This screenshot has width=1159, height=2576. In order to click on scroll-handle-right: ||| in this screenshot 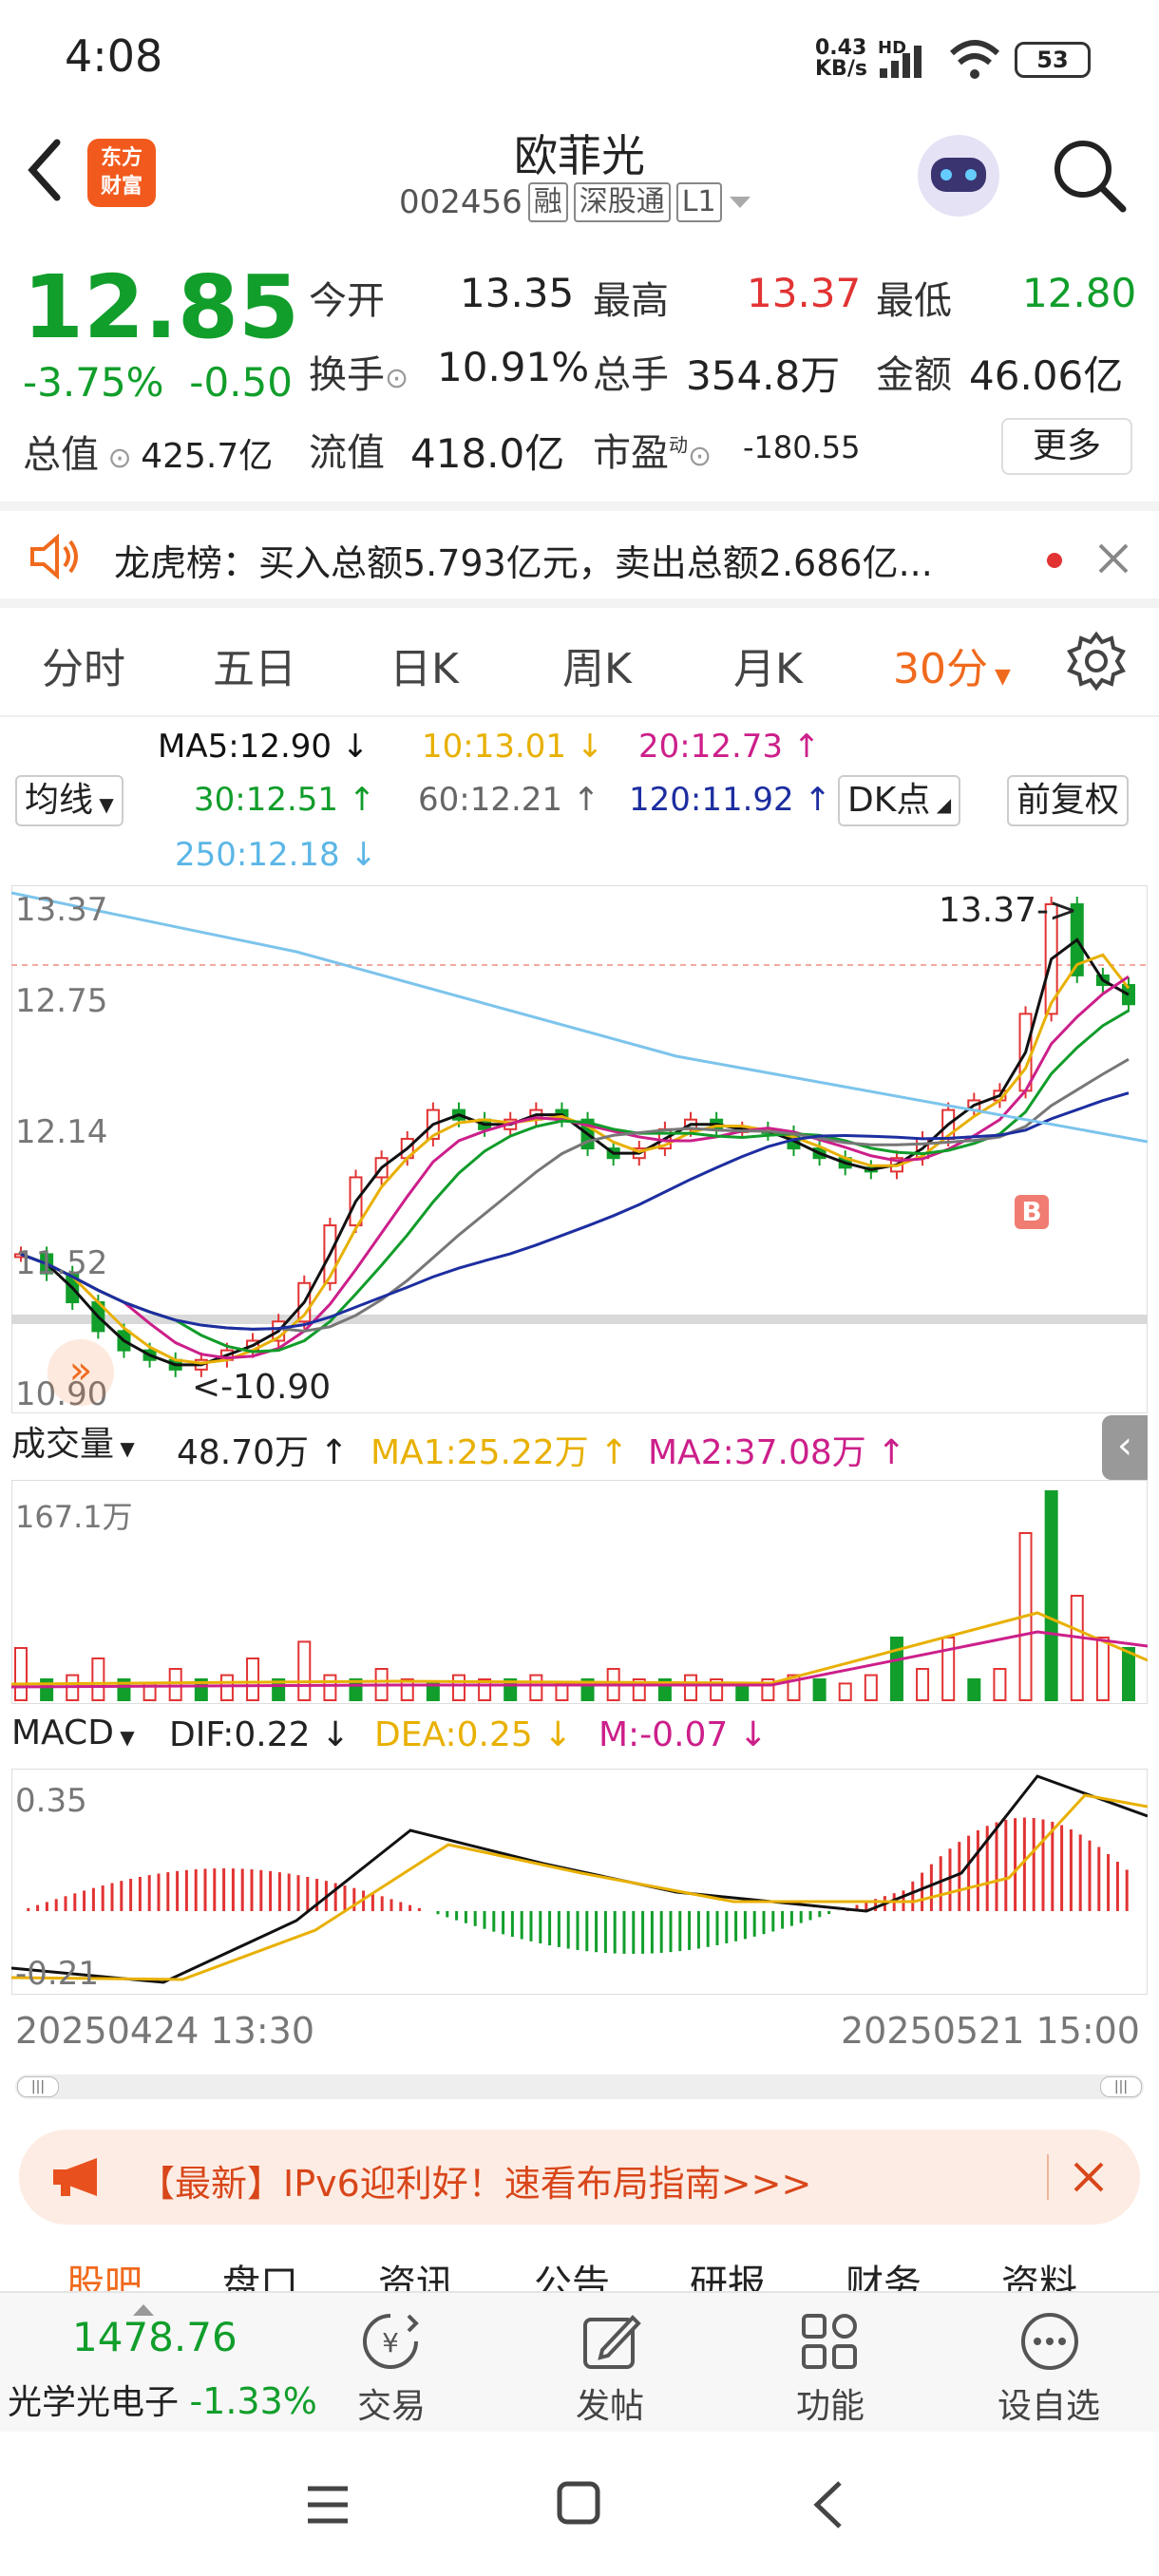, I will do `click(1121, 2086)`.